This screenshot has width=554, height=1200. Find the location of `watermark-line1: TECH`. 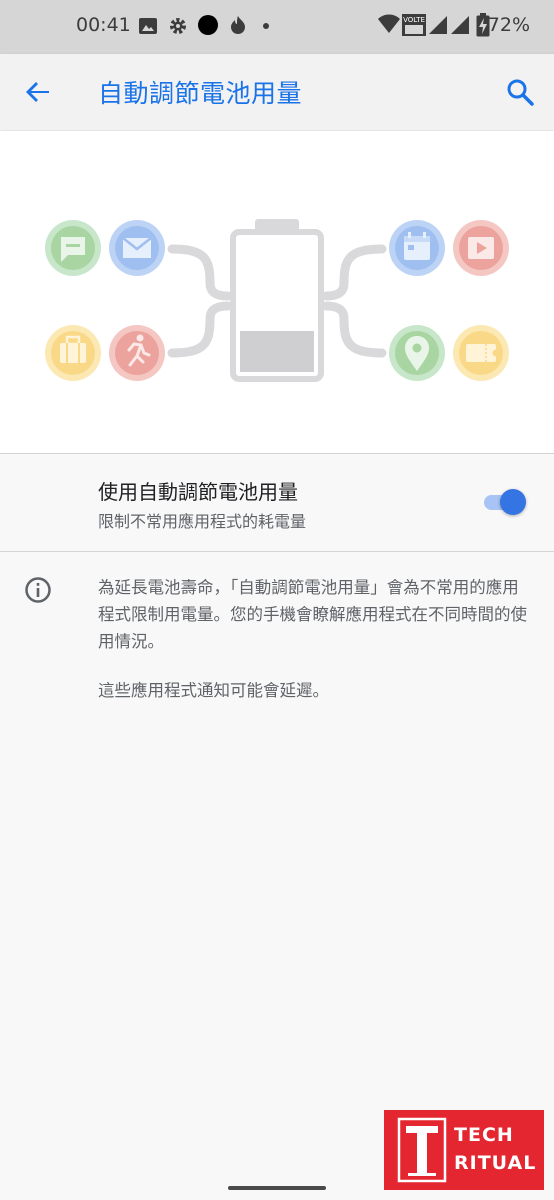

watermark-line1: TECH is located at coordinates (484, 1135).